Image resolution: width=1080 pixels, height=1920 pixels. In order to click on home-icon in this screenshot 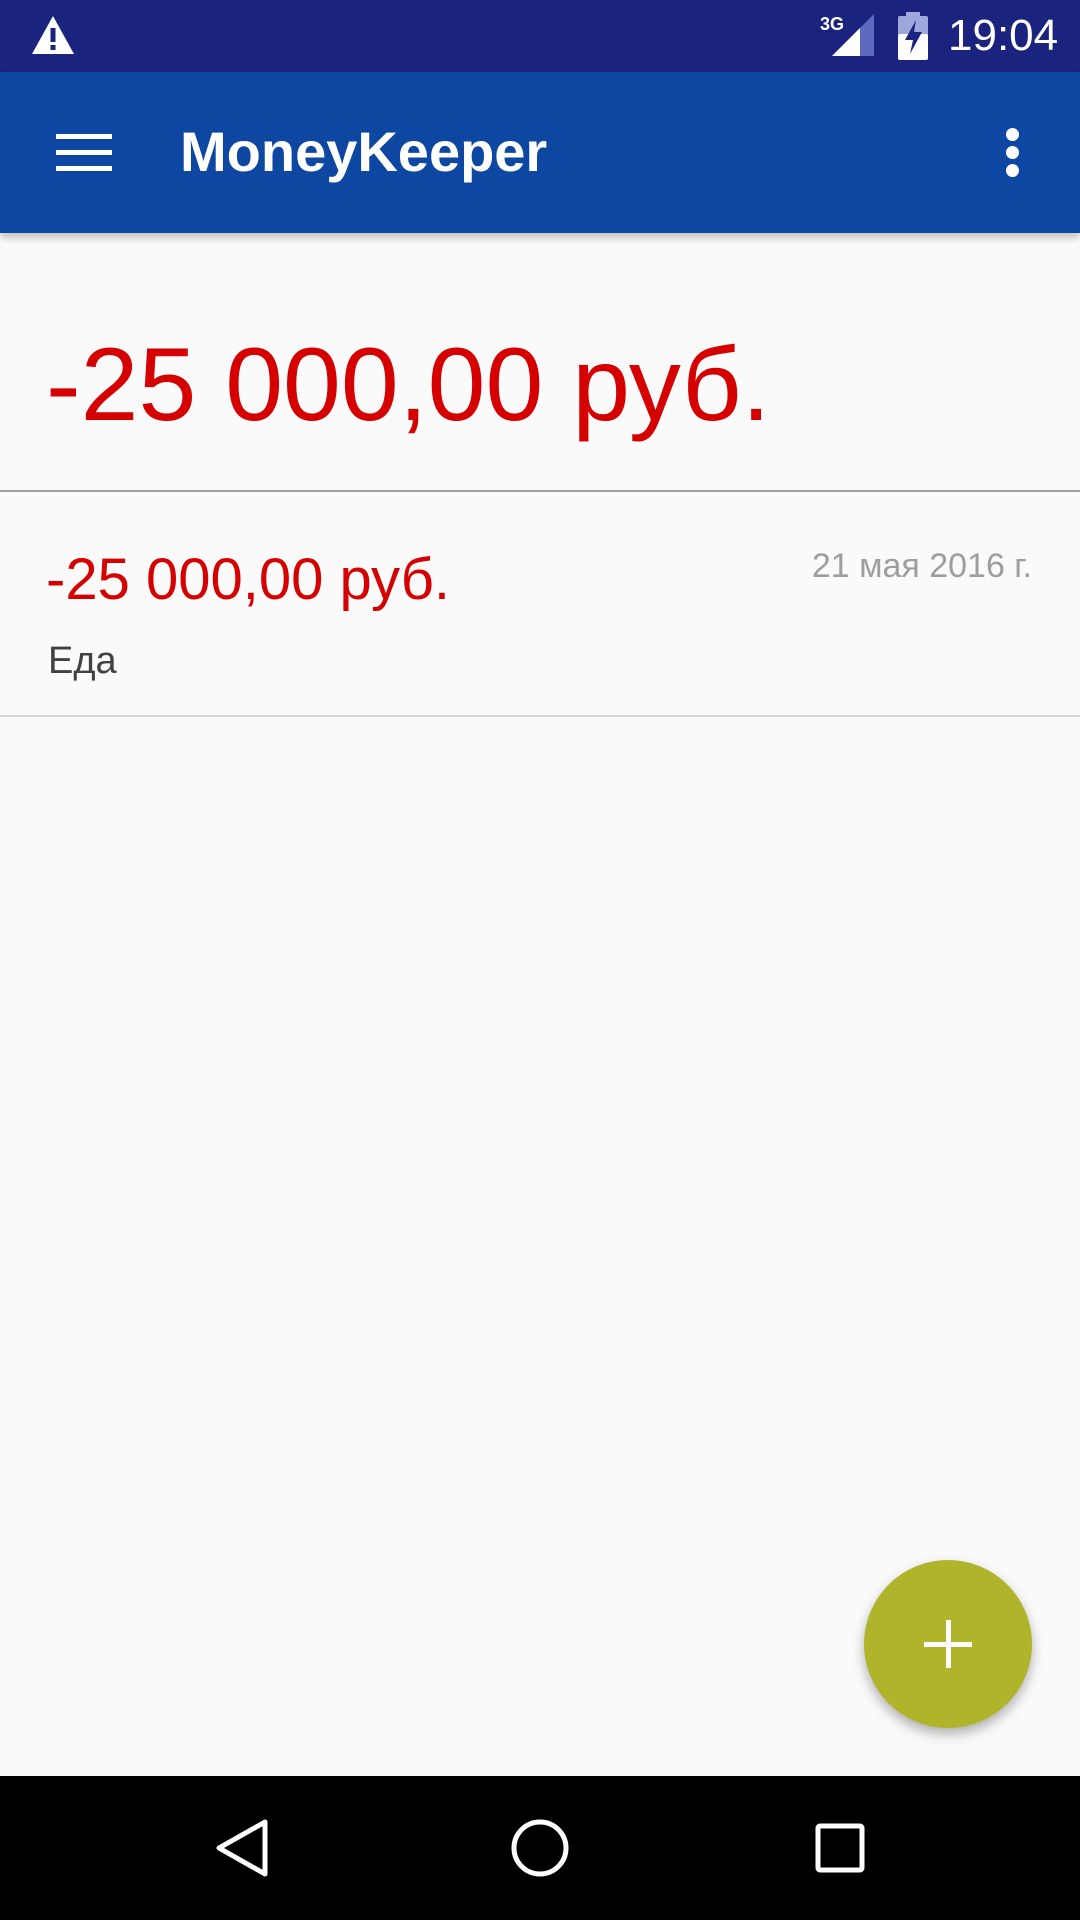, I will do `click(540, 1848)`.